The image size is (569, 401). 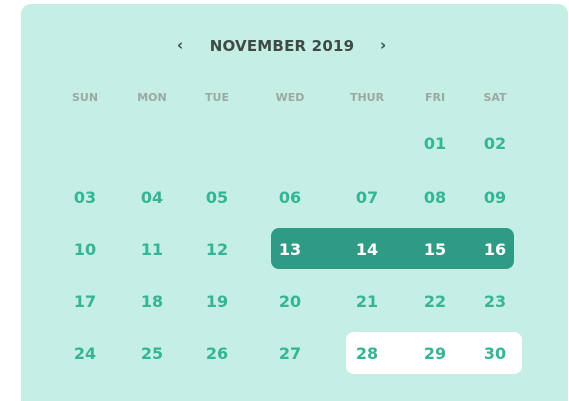 I want to click on weekday-label-mon: MON, so click(x=152, y=97).